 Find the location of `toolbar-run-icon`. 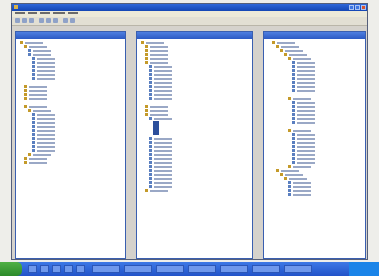

toolbar-run-icon is located at coordinates (65, 20).